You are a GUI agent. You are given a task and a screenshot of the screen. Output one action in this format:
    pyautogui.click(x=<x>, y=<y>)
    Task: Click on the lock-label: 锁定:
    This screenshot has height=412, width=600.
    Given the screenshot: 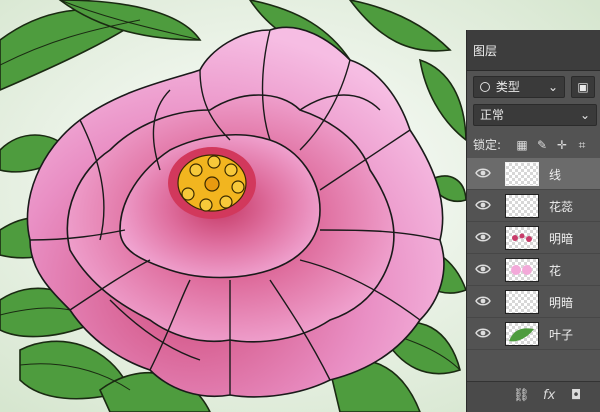 What is the action you would take?
    pyautogui.click(x=487, y=145)
    